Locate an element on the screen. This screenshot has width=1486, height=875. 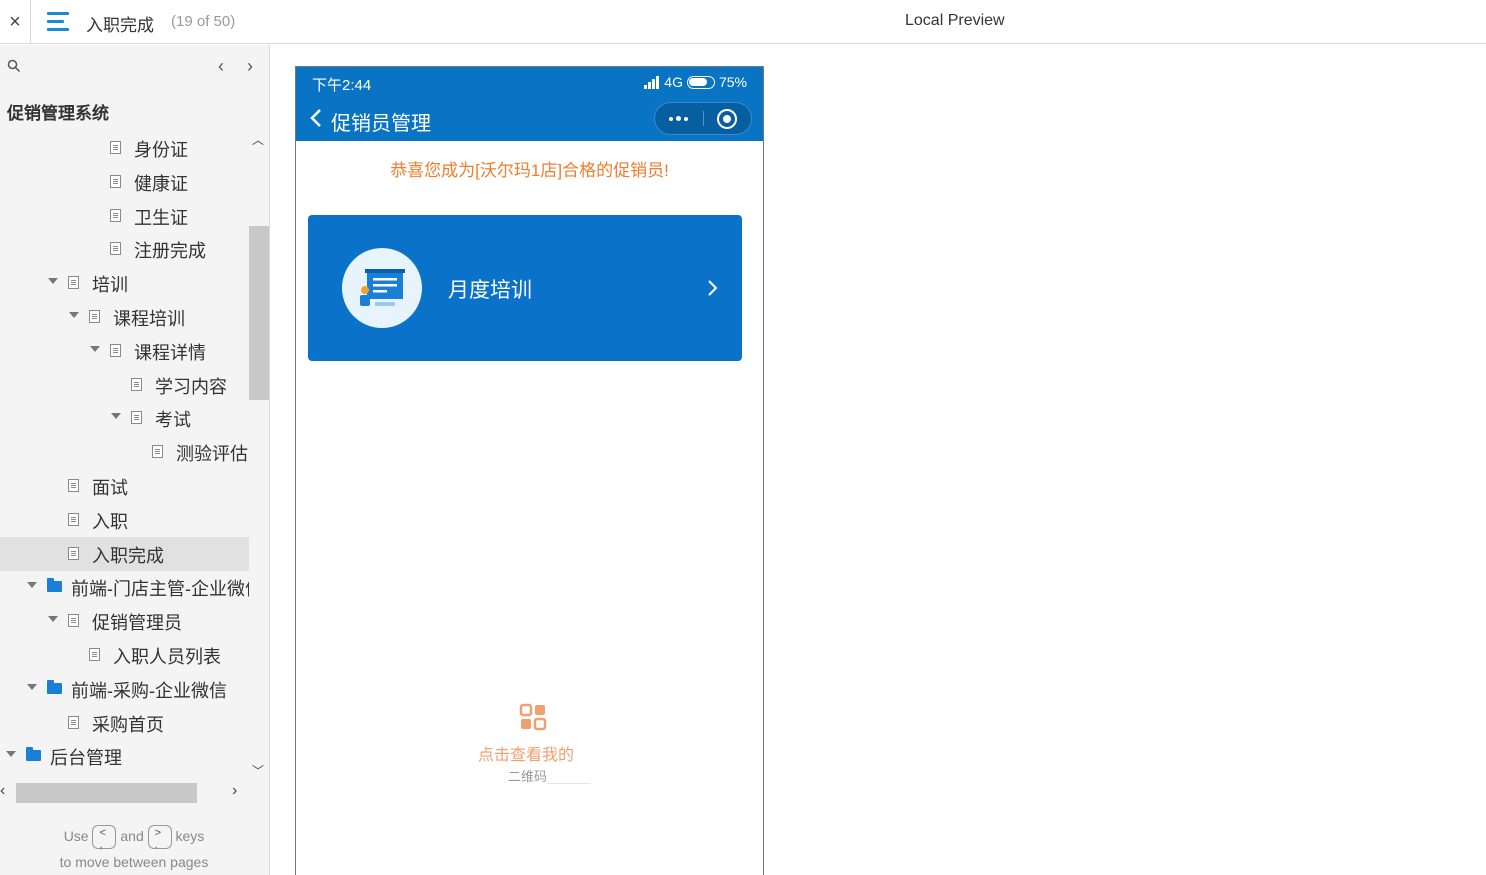
tree-item: 学习内容 is located at coordinates (124, 385).